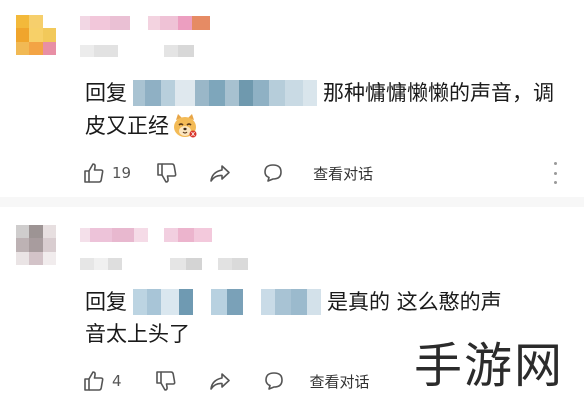 This screenshot has width=584, height=406. I want to click on comment-actions: 4 查看对话, so click(226, 381).